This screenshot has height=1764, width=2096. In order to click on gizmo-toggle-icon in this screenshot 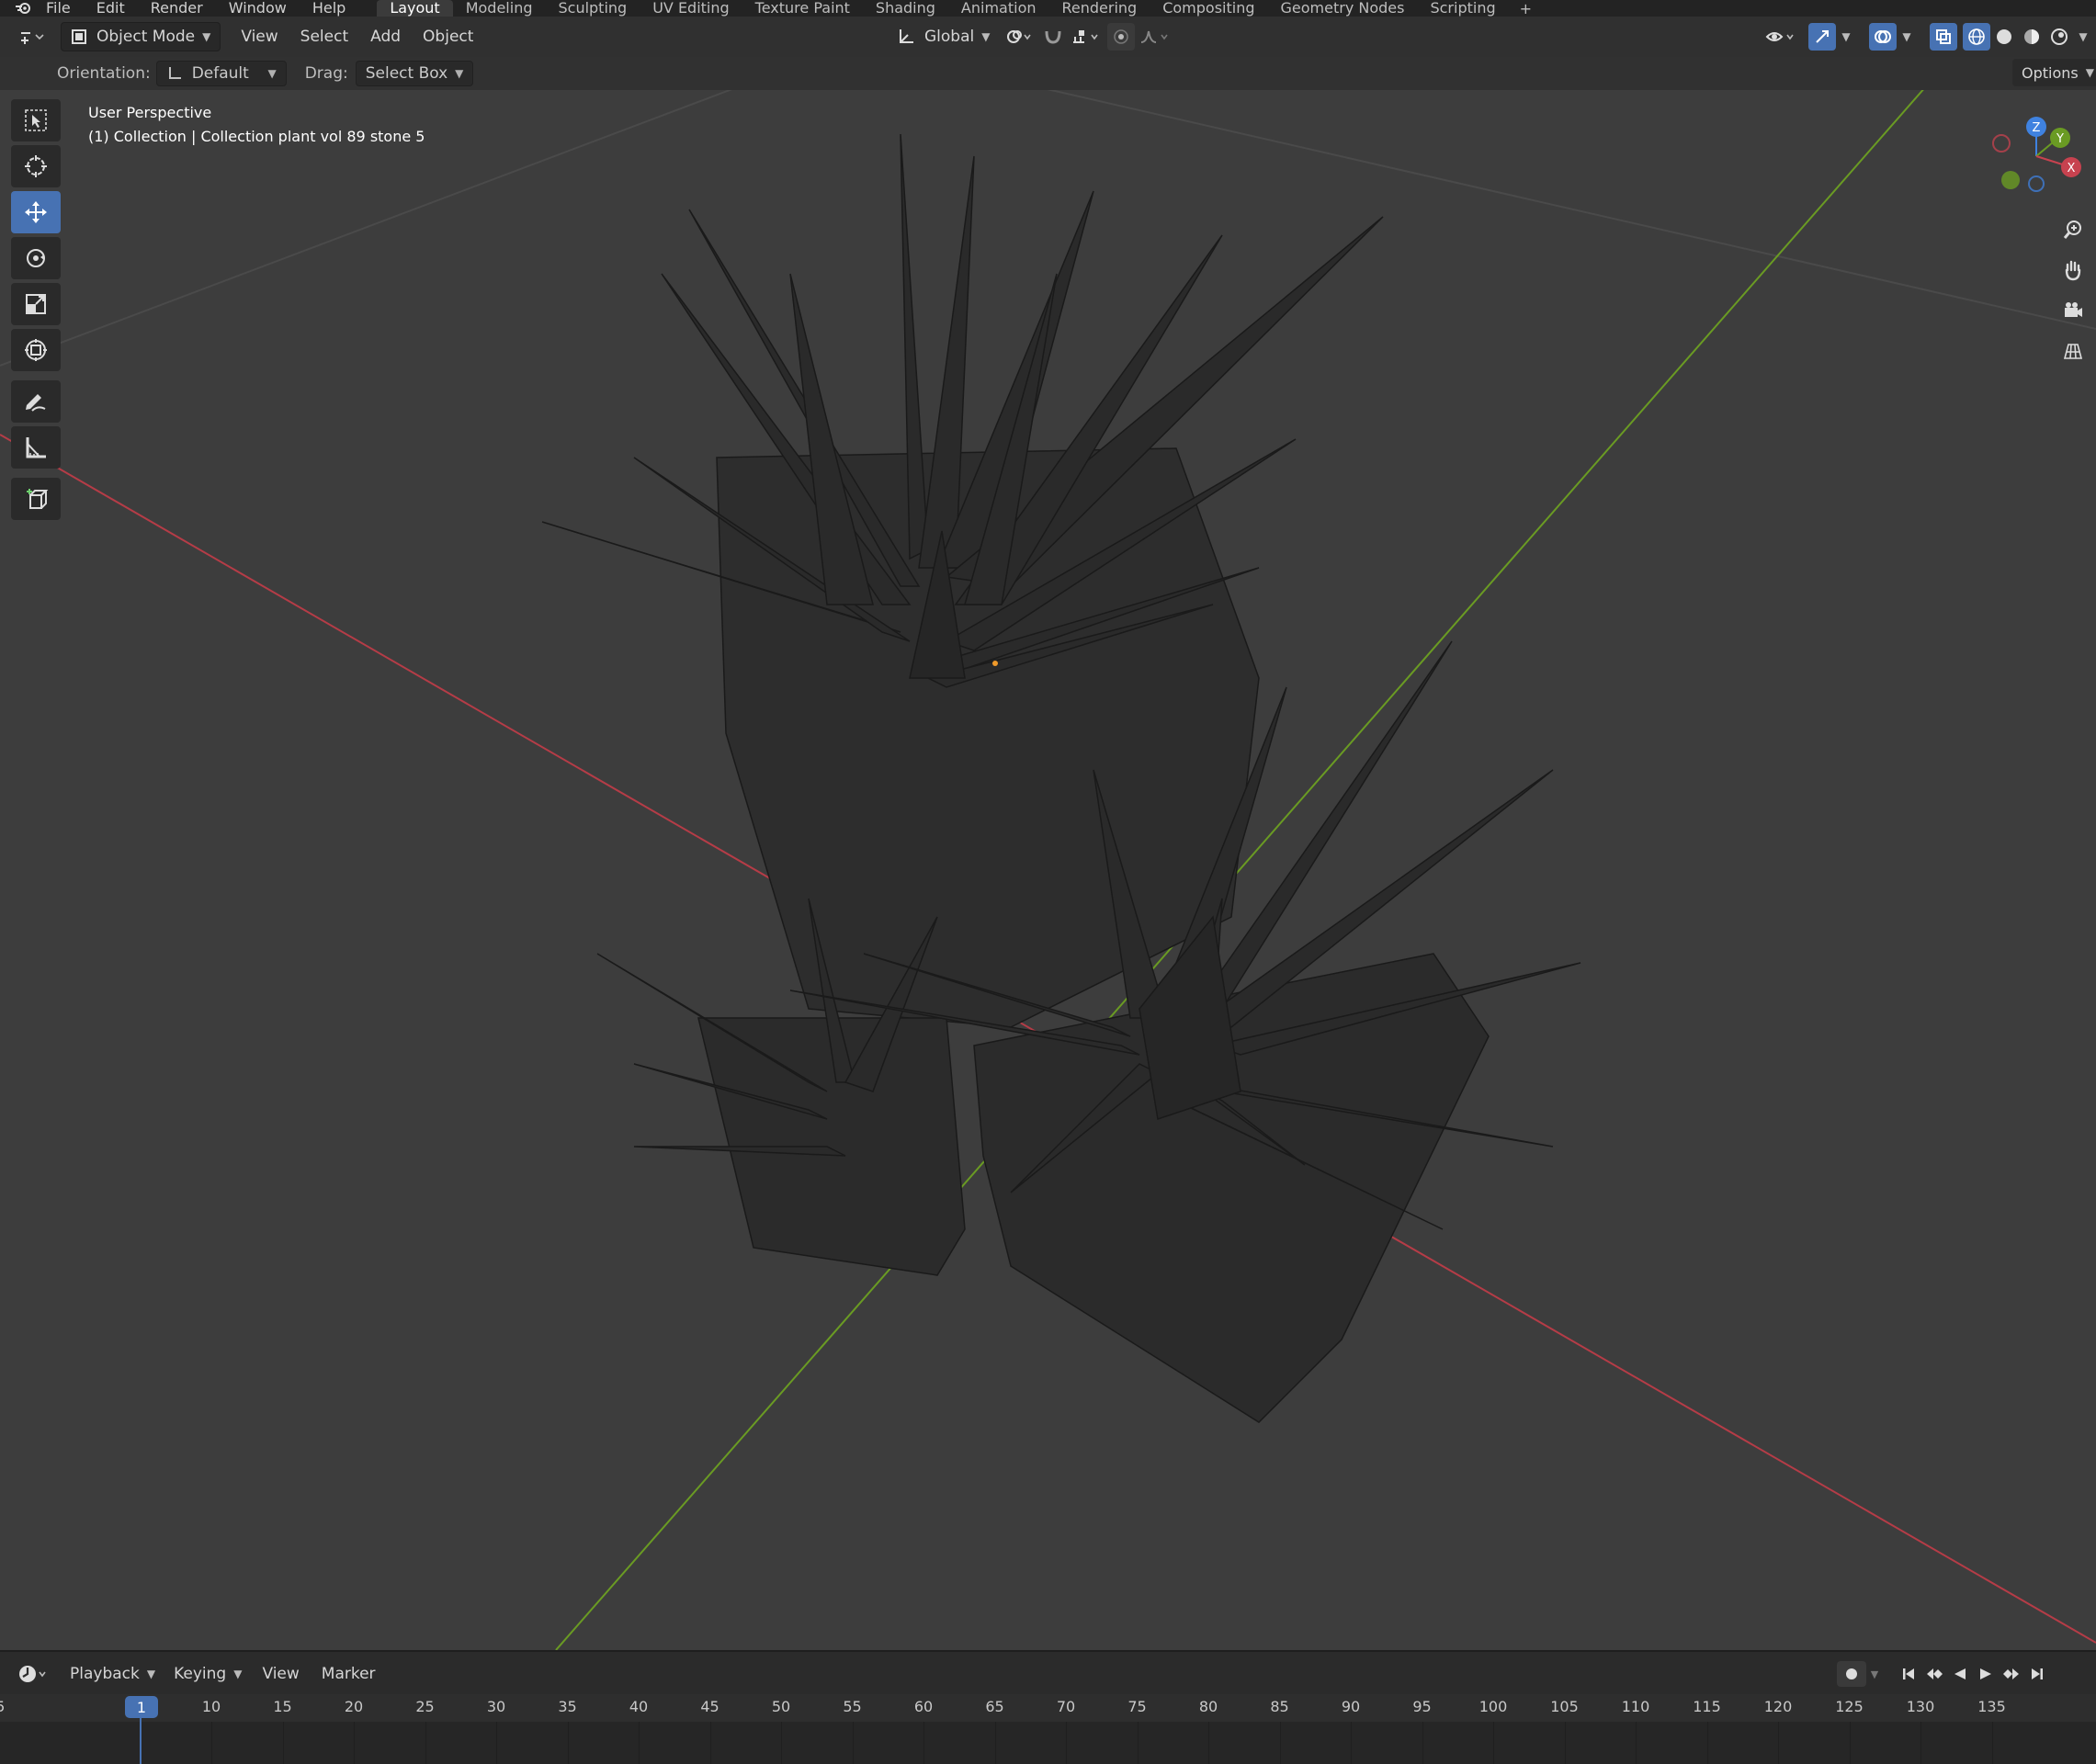, I will do `click(1822, 37)`.